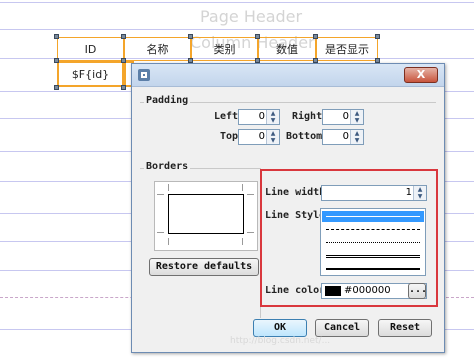  What do you see at coordinates (367, 290) in the screenshot?
I see `line-color-value: #000000` at bounding box center [367, 290].